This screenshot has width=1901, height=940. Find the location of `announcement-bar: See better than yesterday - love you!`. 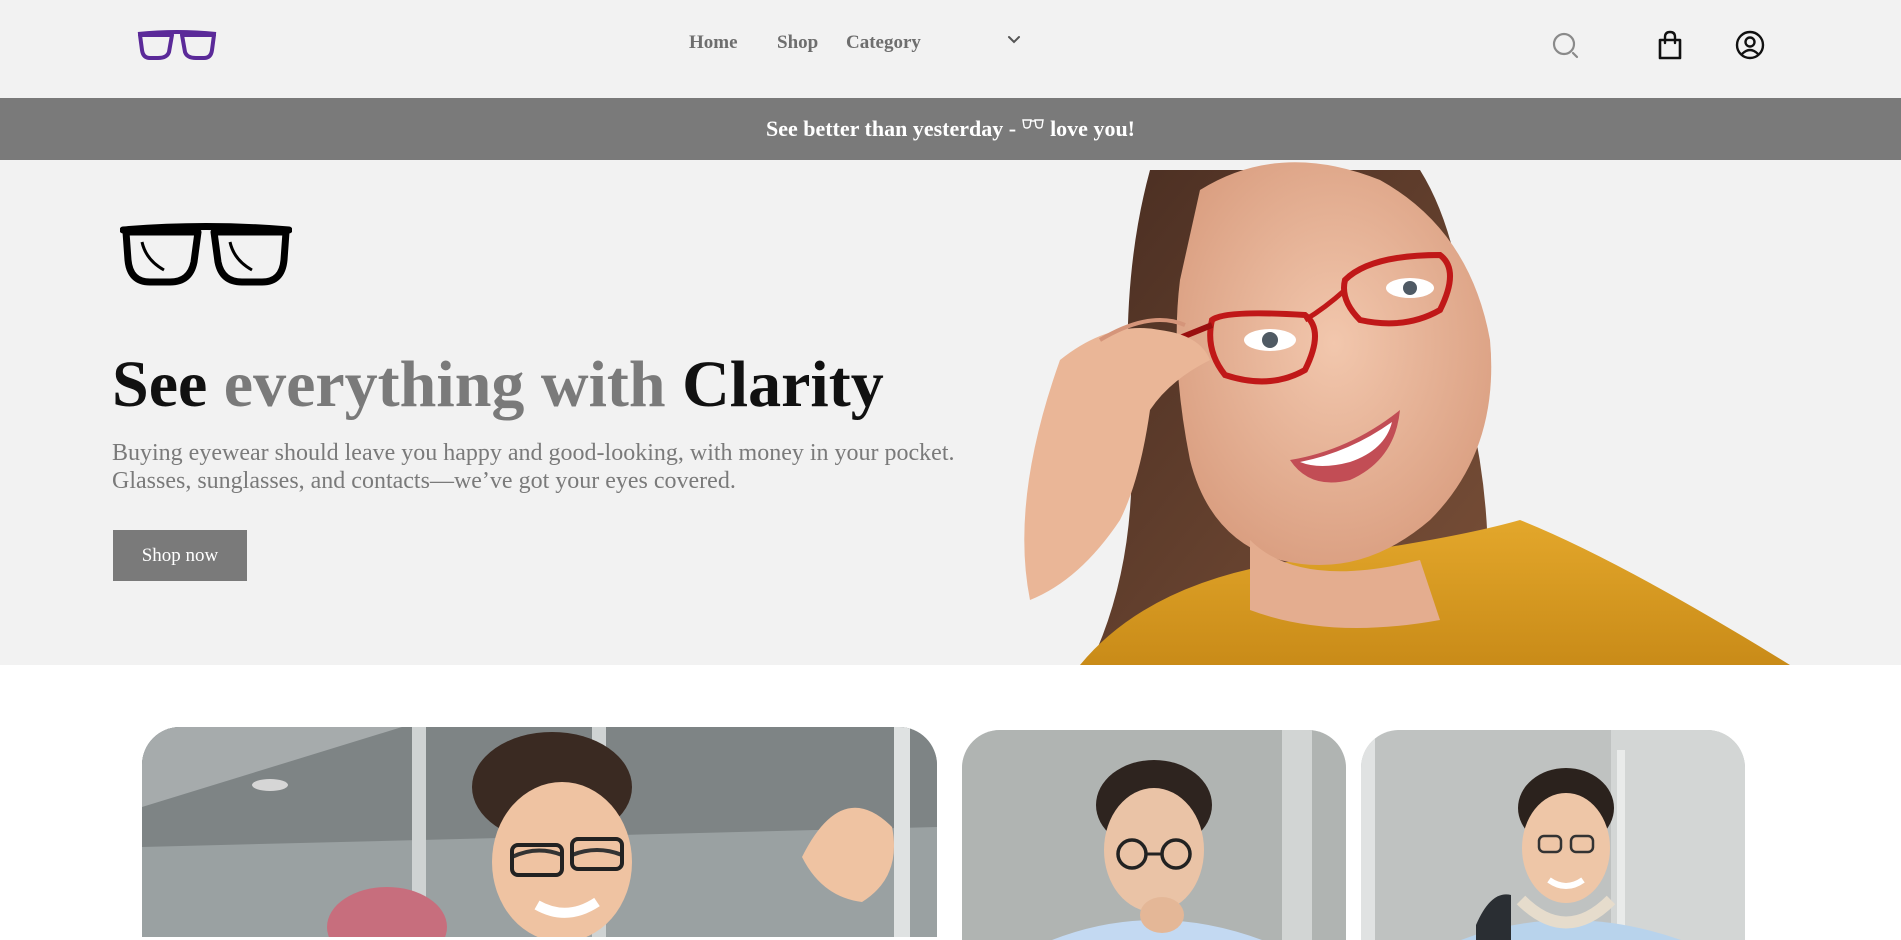

announcement-bar: See better than yesterday - love you! is located at coordinates (950, 129).